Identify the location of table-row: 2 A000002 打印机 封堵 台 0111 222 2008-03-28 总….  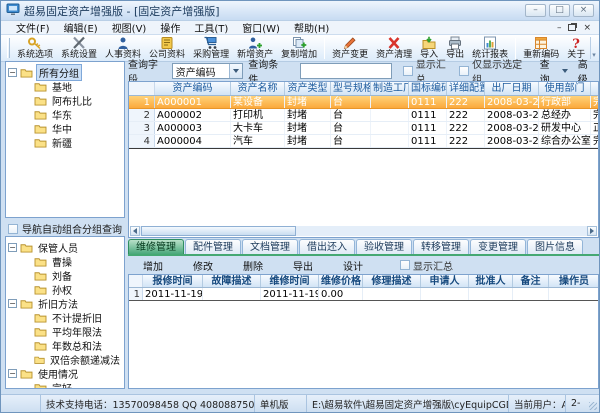
(363, 115).